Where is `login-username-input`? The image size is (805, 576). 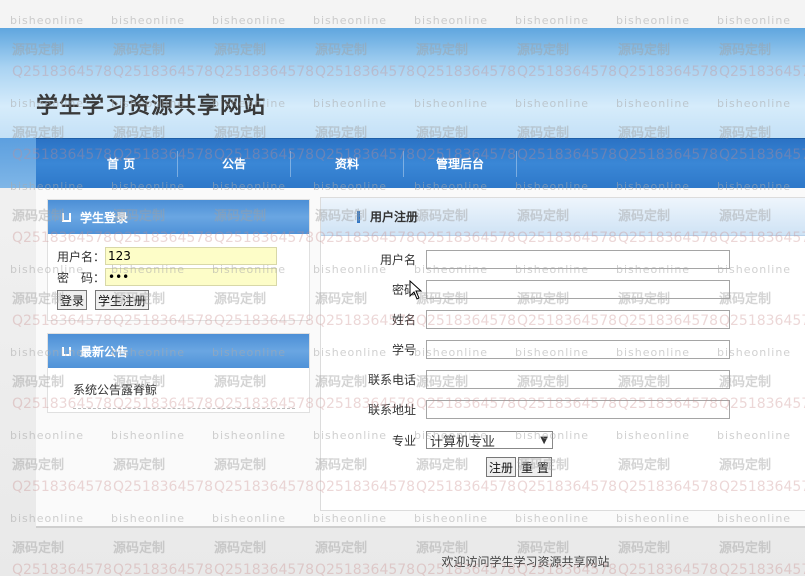
login-username-input is located at coordinates (191, 256).